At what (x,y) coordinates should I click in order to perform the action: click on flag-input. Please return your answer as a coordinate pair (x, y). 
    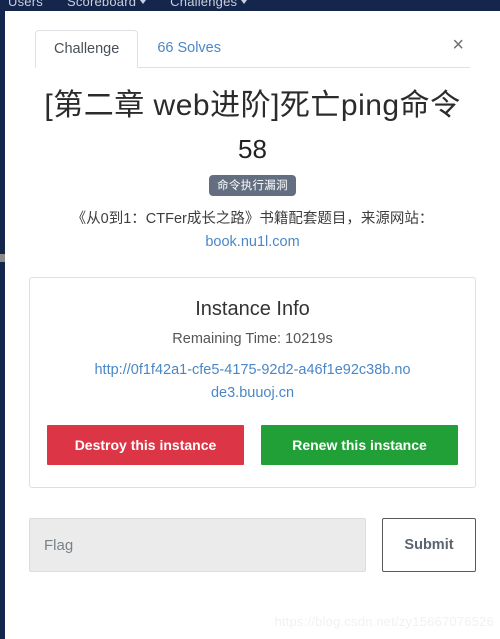
    Looking at the image, I should click on (197, 545).